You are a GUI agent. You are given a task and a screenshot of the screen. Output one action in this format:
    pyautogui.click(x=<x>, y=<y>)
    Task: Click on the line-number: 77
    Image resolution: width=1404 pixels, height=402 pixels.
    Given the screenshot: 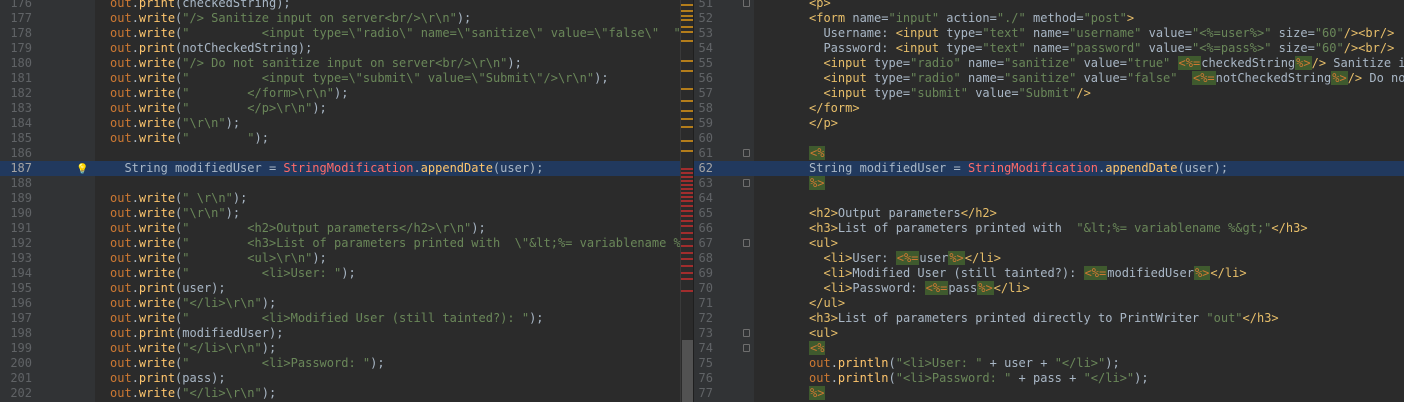 What is the action you would take?
    pyautogui.click(x=703, y=393)
    